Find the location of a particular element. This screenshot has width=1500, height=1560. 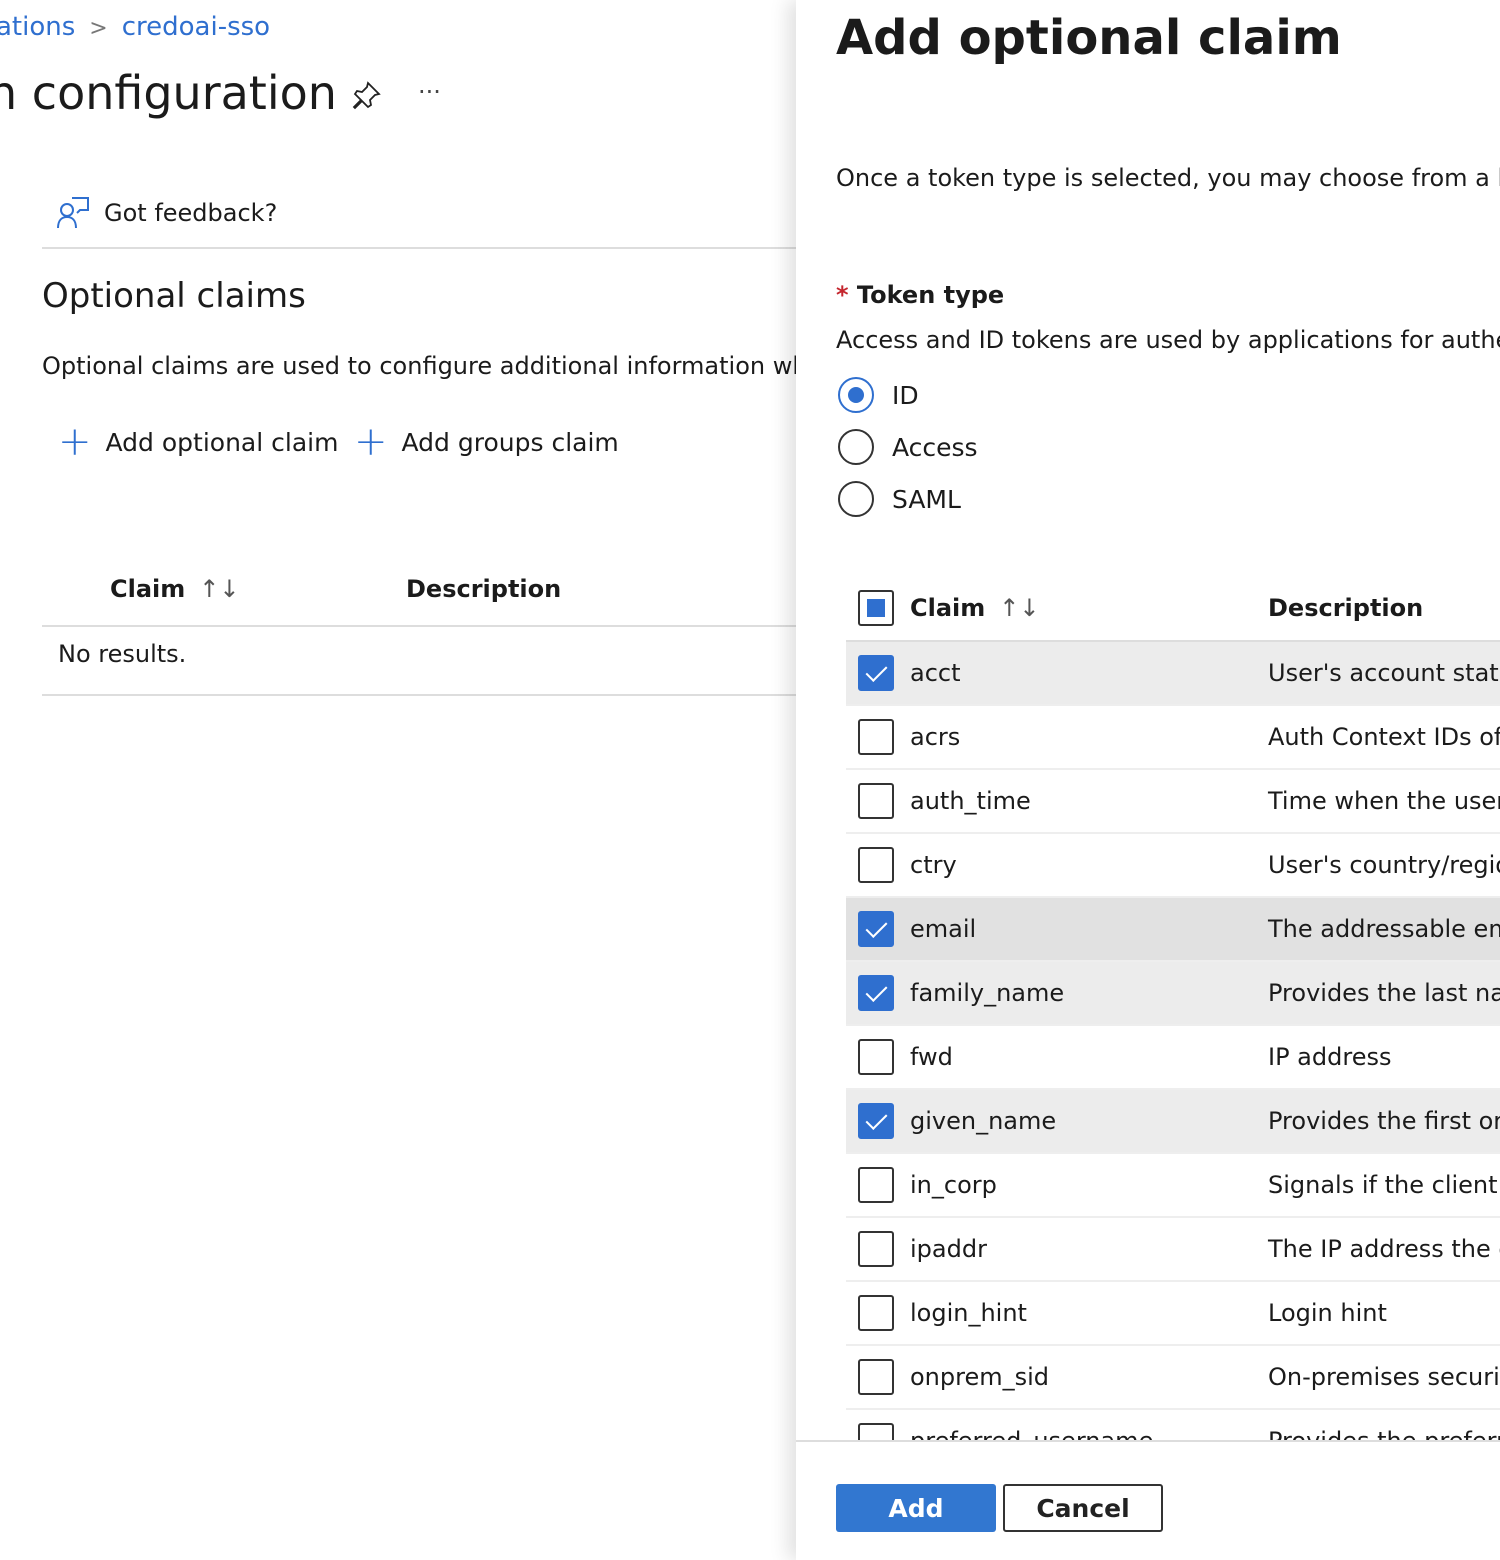

claim-description: Provides the preferred is located at coordinates (1384, 1433).